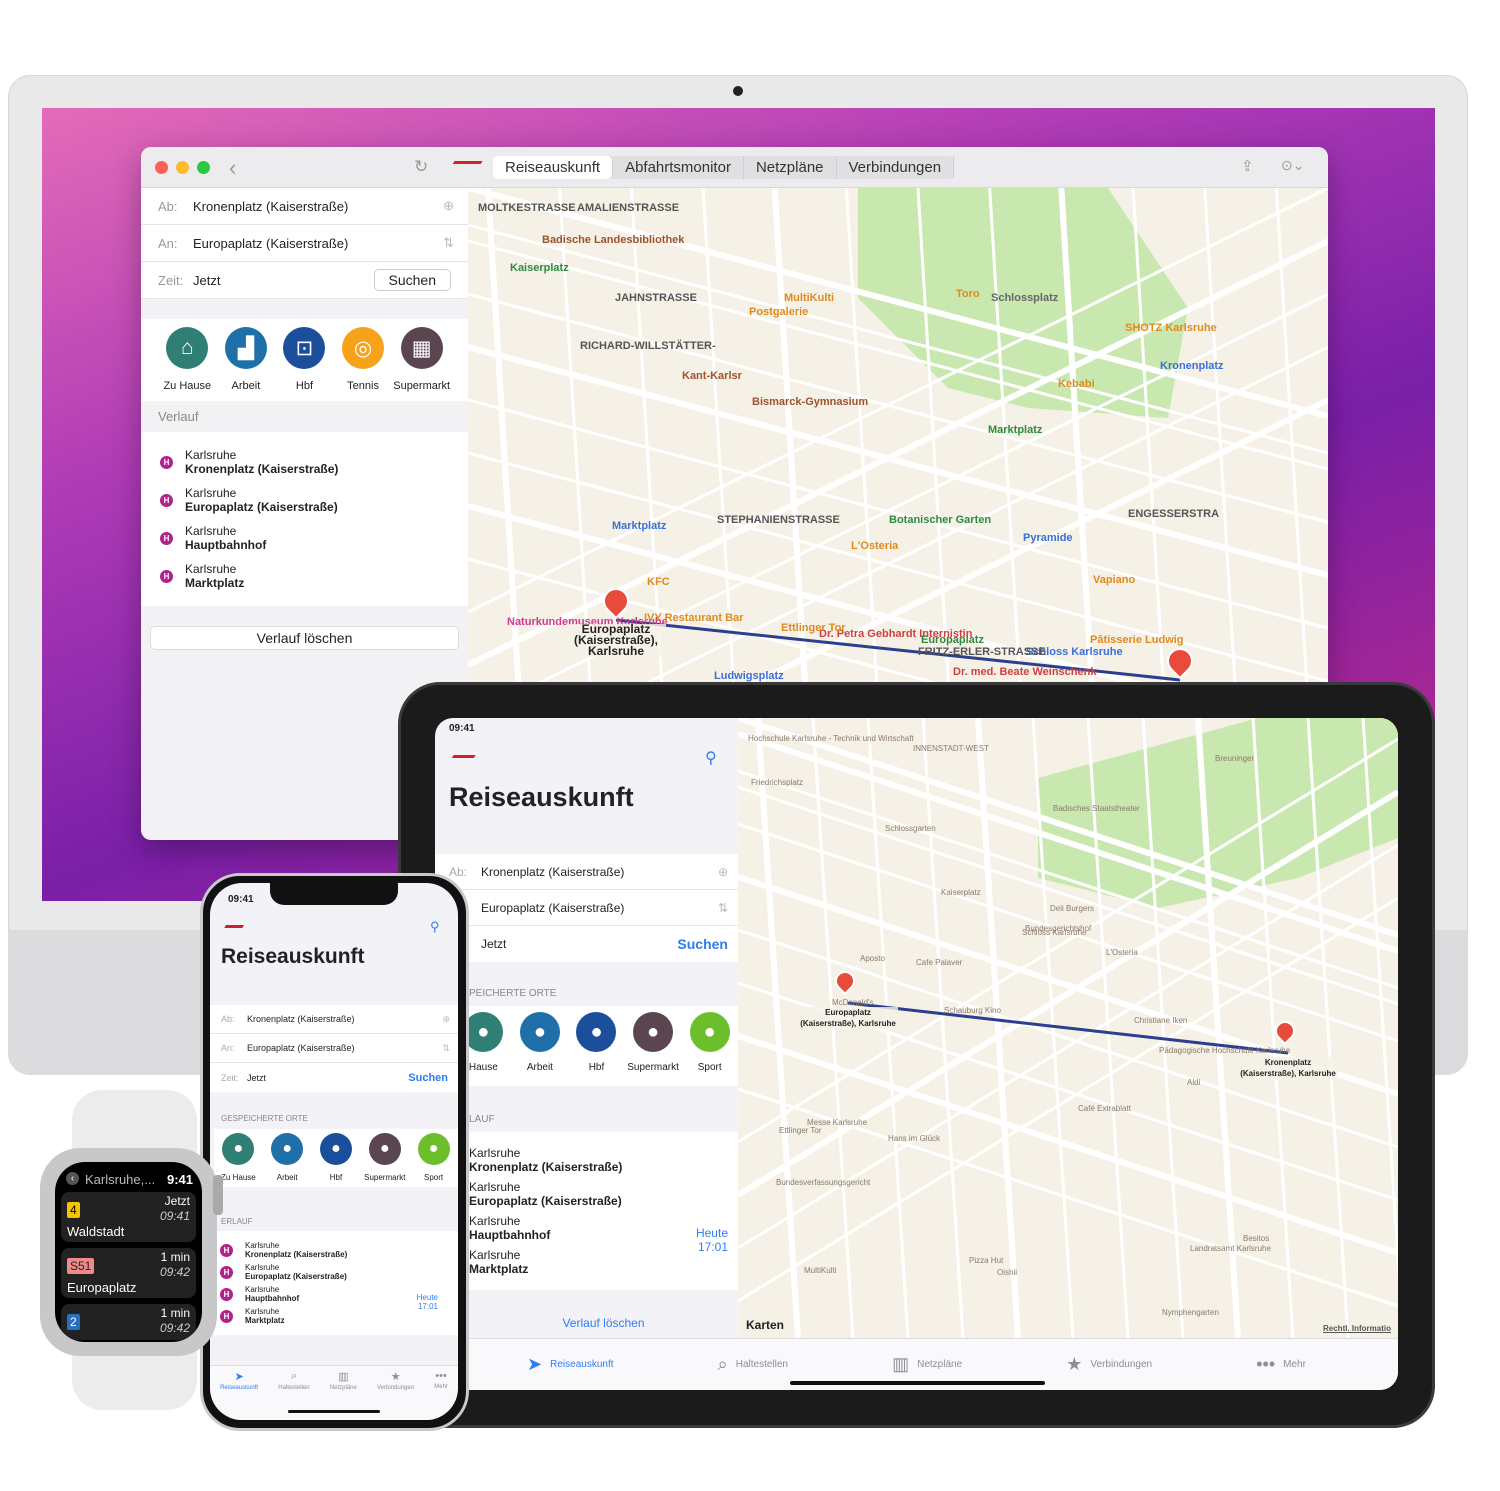 The image size is (1500, 1491). What do you see at coordinates (239, 1395) in the screenshot?
I see `tab-reiseauskunft: ➤ Reiseauskunft` at bounding box center [239, 1395].